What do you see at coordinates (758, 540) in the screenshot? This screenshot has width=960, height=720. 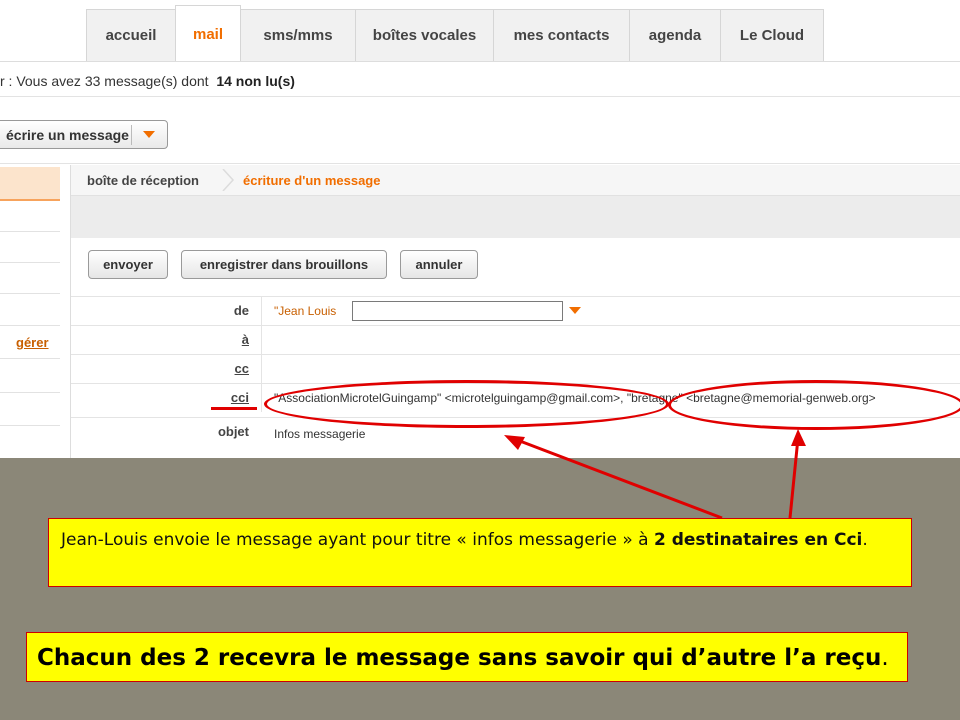 I see `note-emphasis: 2 destinataires en Cci` at bounding box center [758, 540].